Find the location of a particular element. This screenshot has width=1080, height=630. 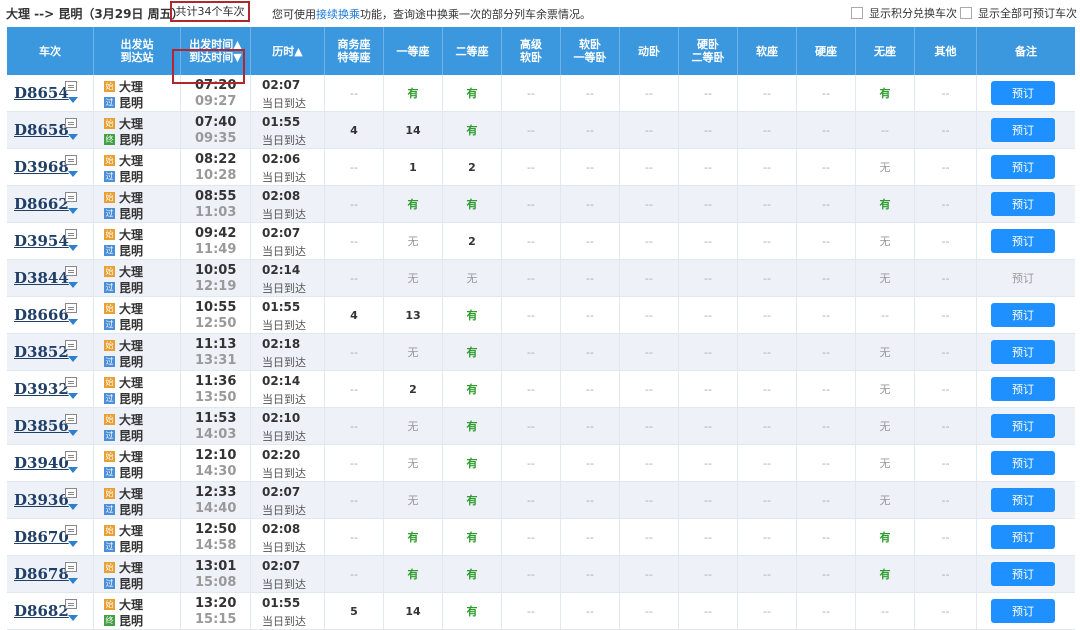

train-number-link: D8666 is located at coordinates (41, 315).